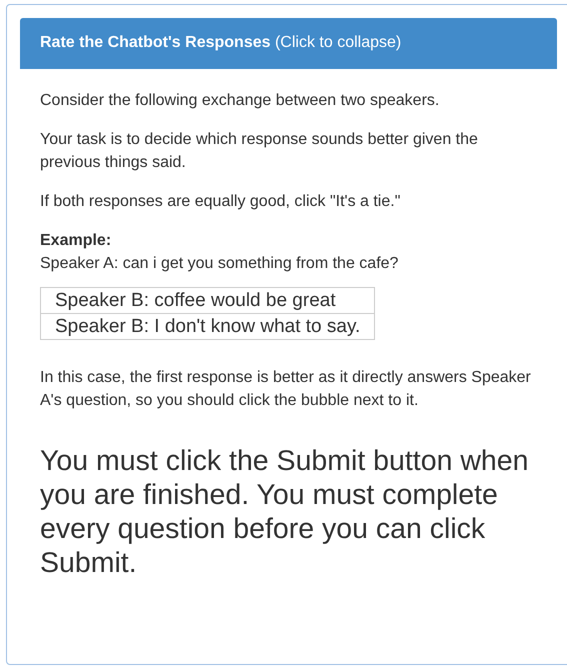  What do you see at coordinates (240, 101) in the screenshot?
I see `instruction-text: Consider the following exchange between two speakers.` at bounding box center [240, 101].